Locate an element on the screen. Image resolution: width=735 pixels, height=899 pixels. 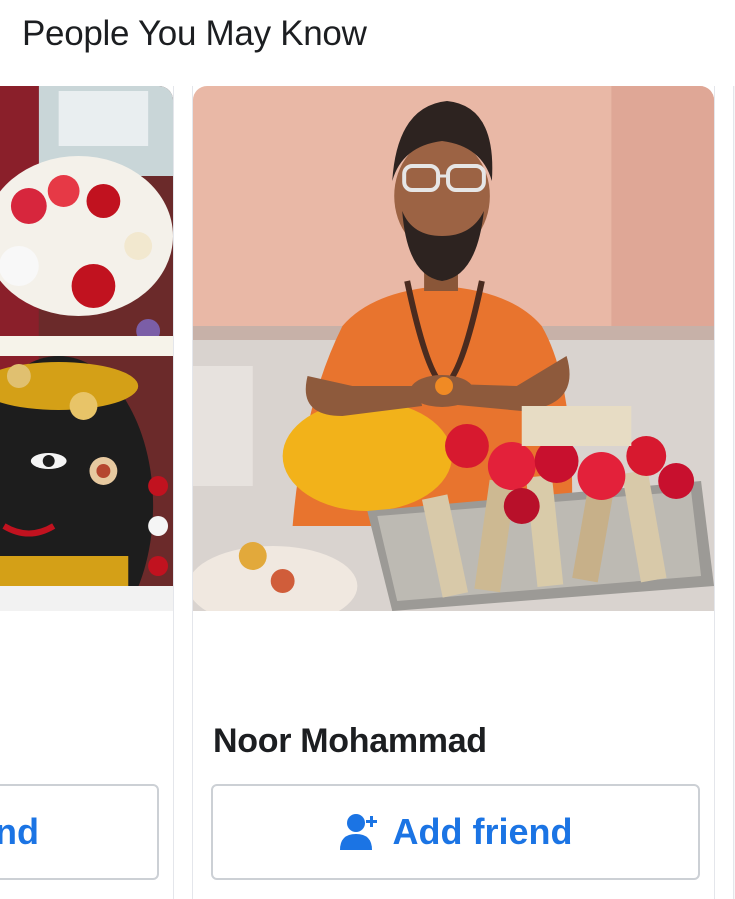
add-friend-button: Add friend is located at coordinates (455, 832).